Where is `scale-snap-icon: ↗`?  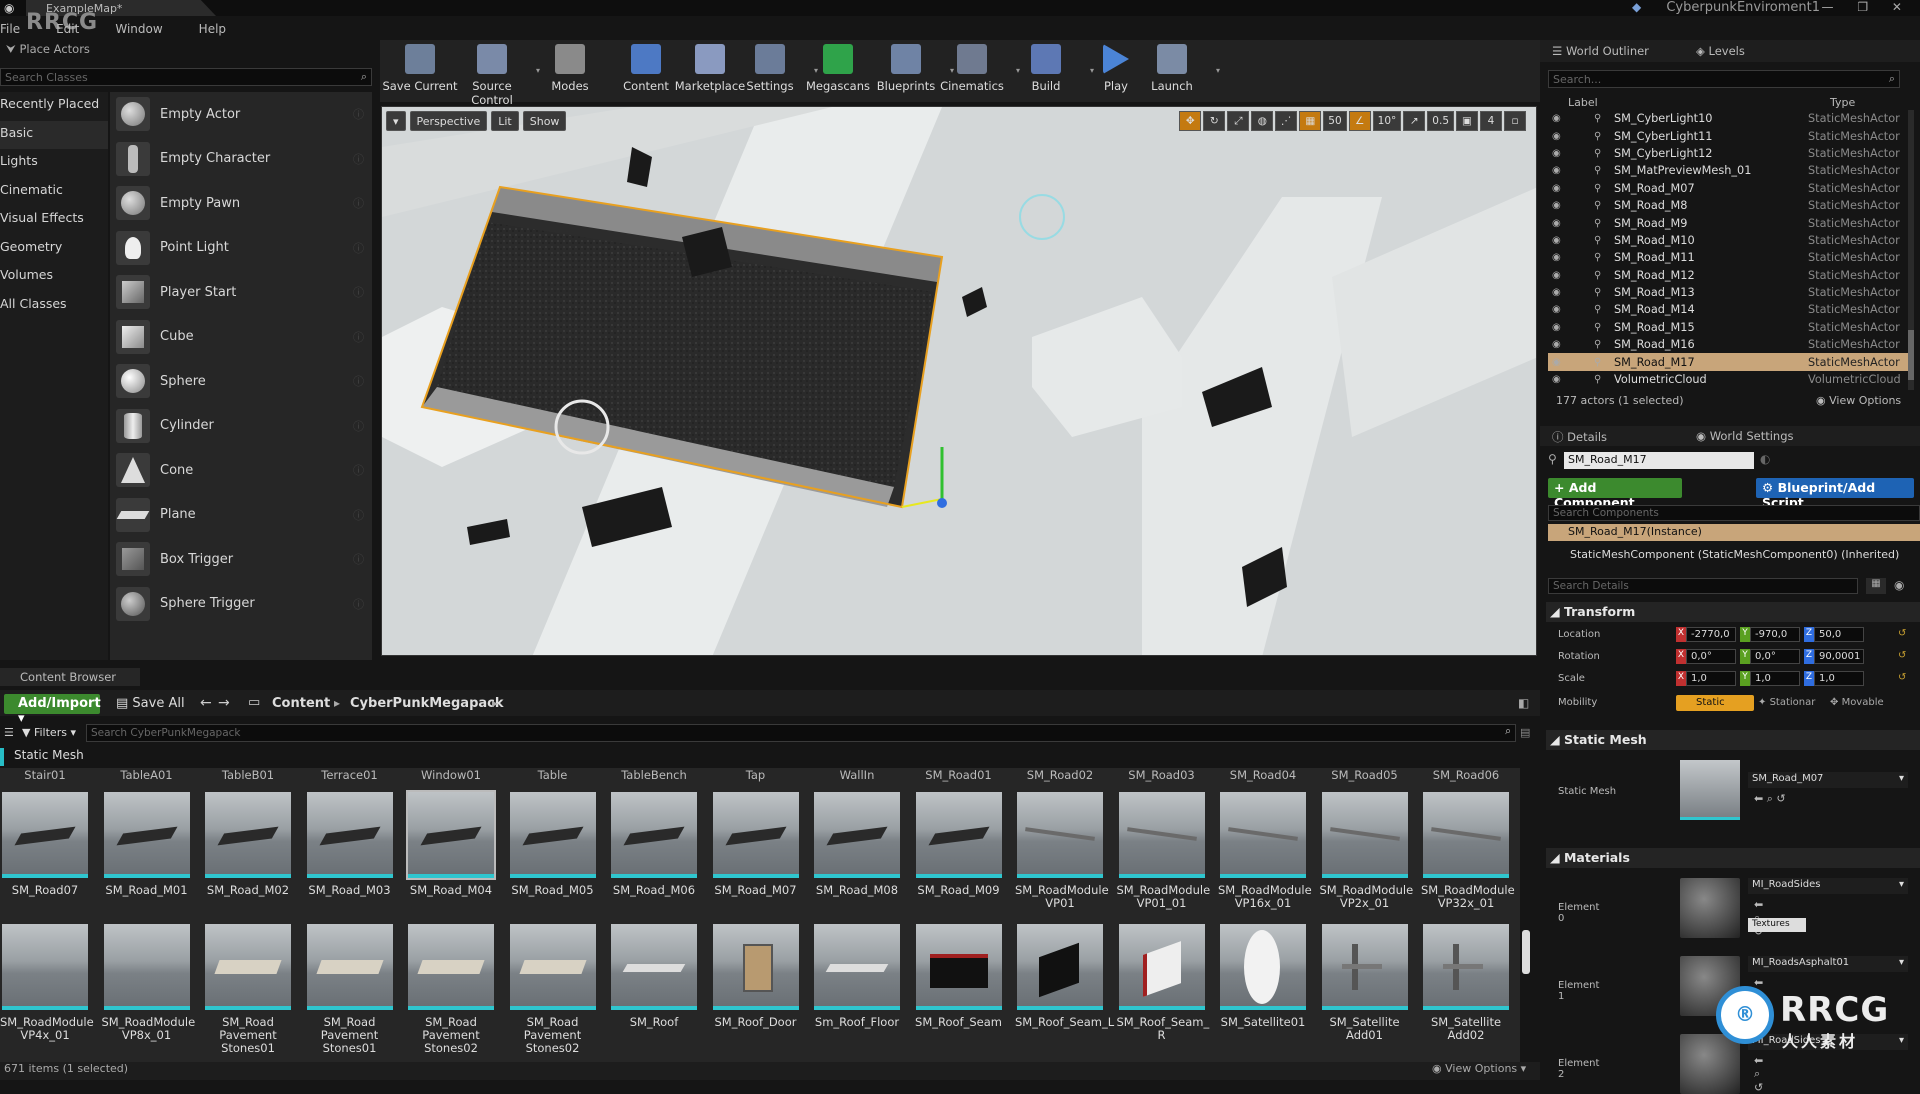 scale-snap-icon: ↗ is located at coordinates (1414, 121).